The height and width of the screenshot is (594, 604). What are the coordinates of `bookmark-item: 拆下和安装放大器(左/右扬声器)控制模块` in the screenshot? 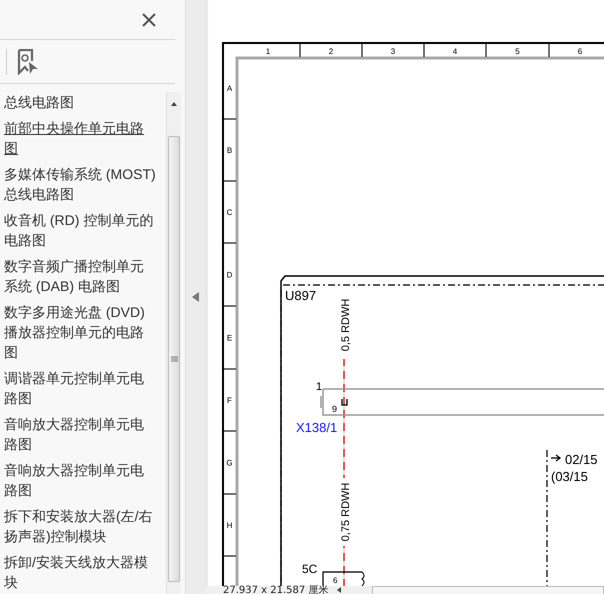 It's located at (80, 526).